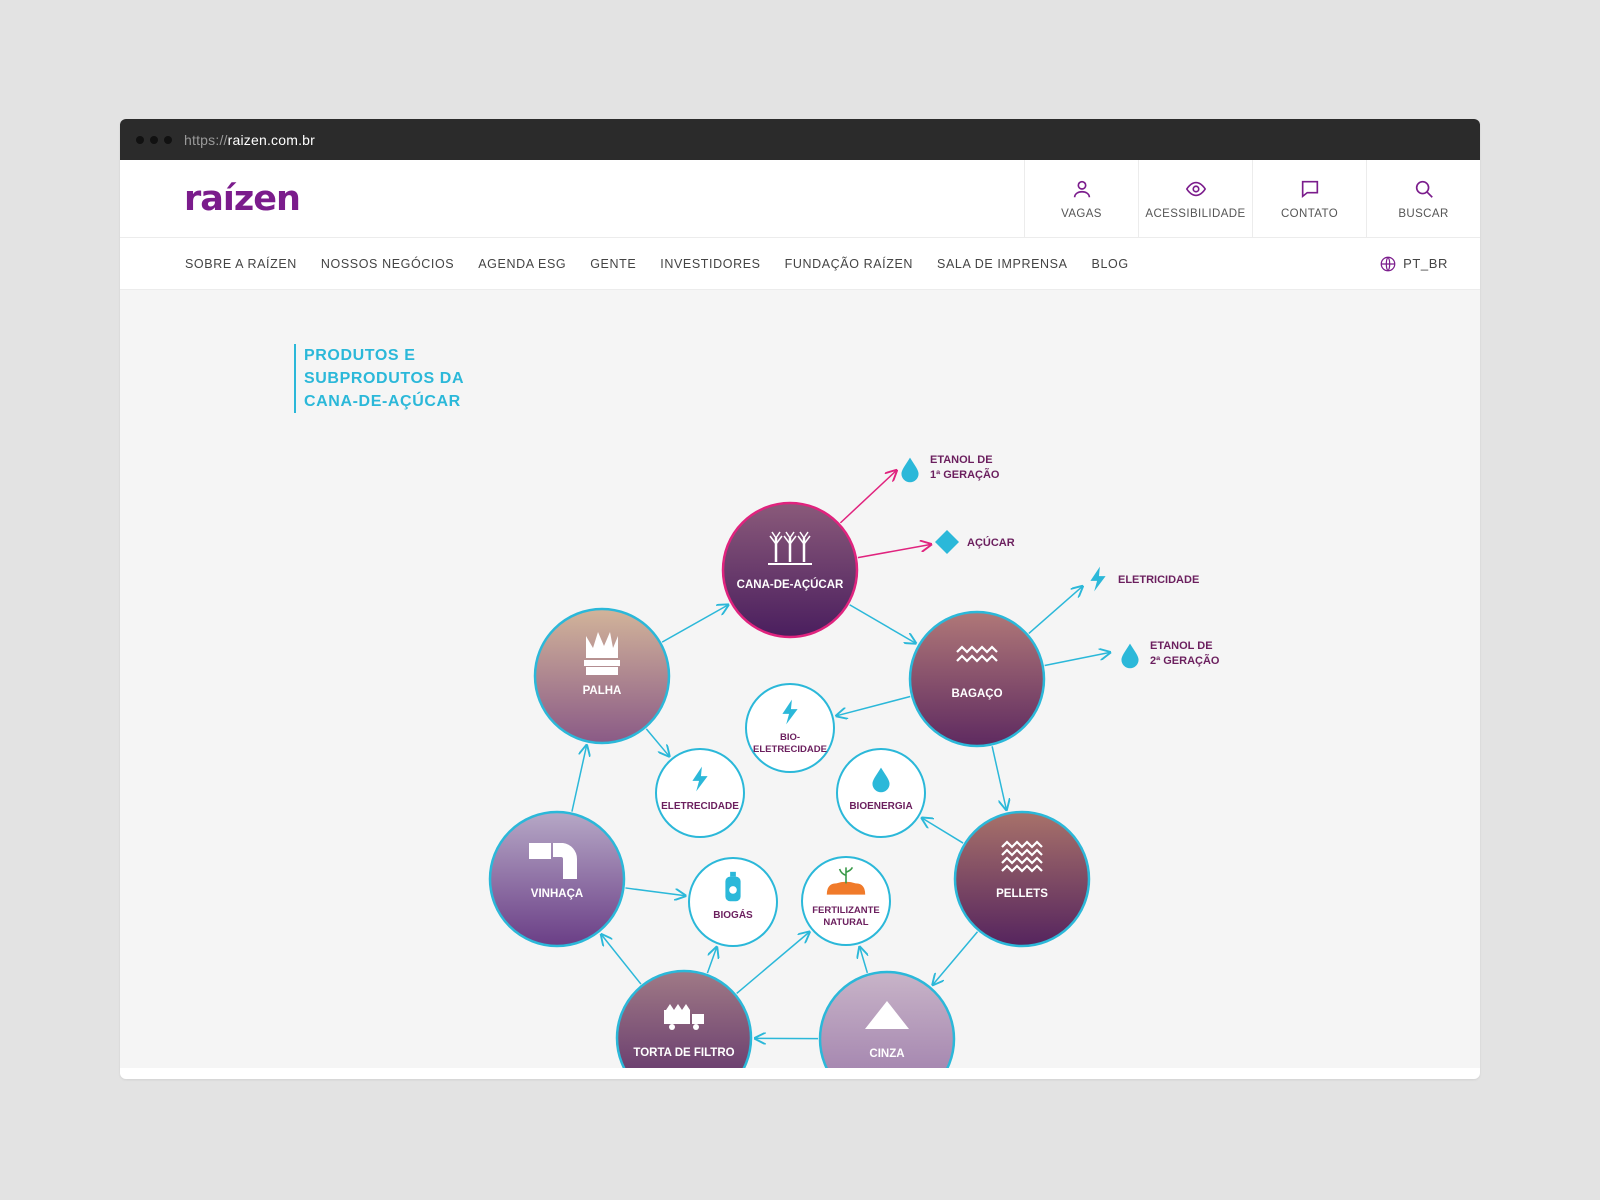 The image size is (1600, 1200). I want to click on product-arrow-pellets-bioen, so click(943, 831).